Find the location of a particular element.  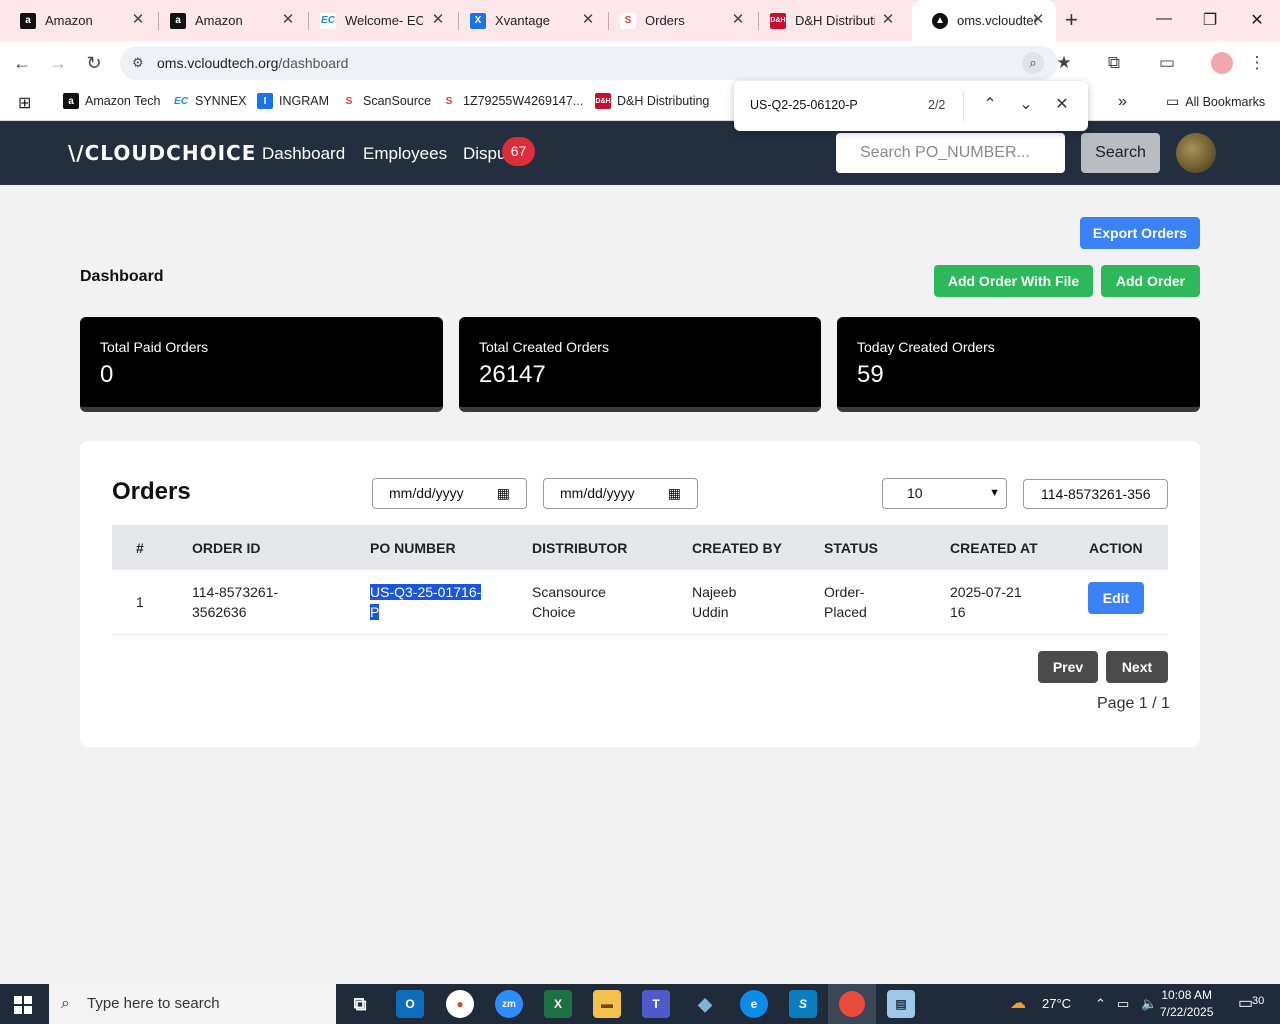

nav-dashboard: Dashboard is located at coordinates (303, 154).